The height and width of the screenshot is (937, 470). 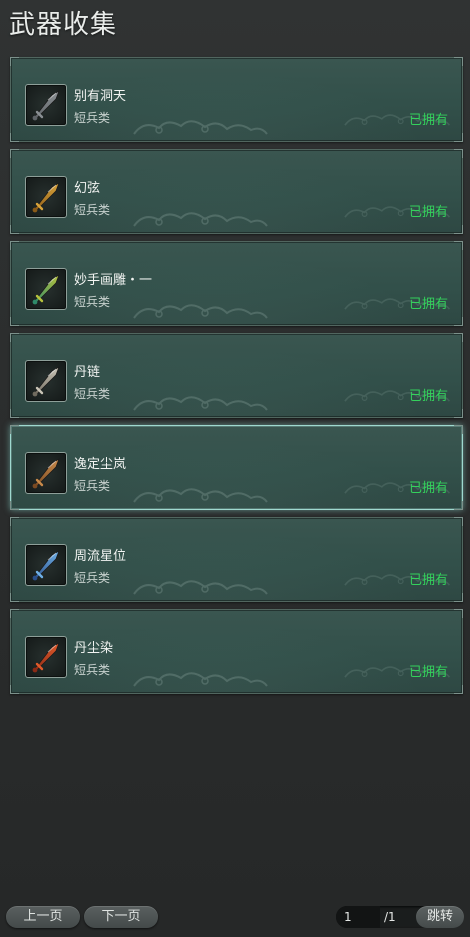 What do you see at coordinates (43, 917) in the screenshot?
I see `prev-page-button: 上一页` at bounding box center [43, 917].